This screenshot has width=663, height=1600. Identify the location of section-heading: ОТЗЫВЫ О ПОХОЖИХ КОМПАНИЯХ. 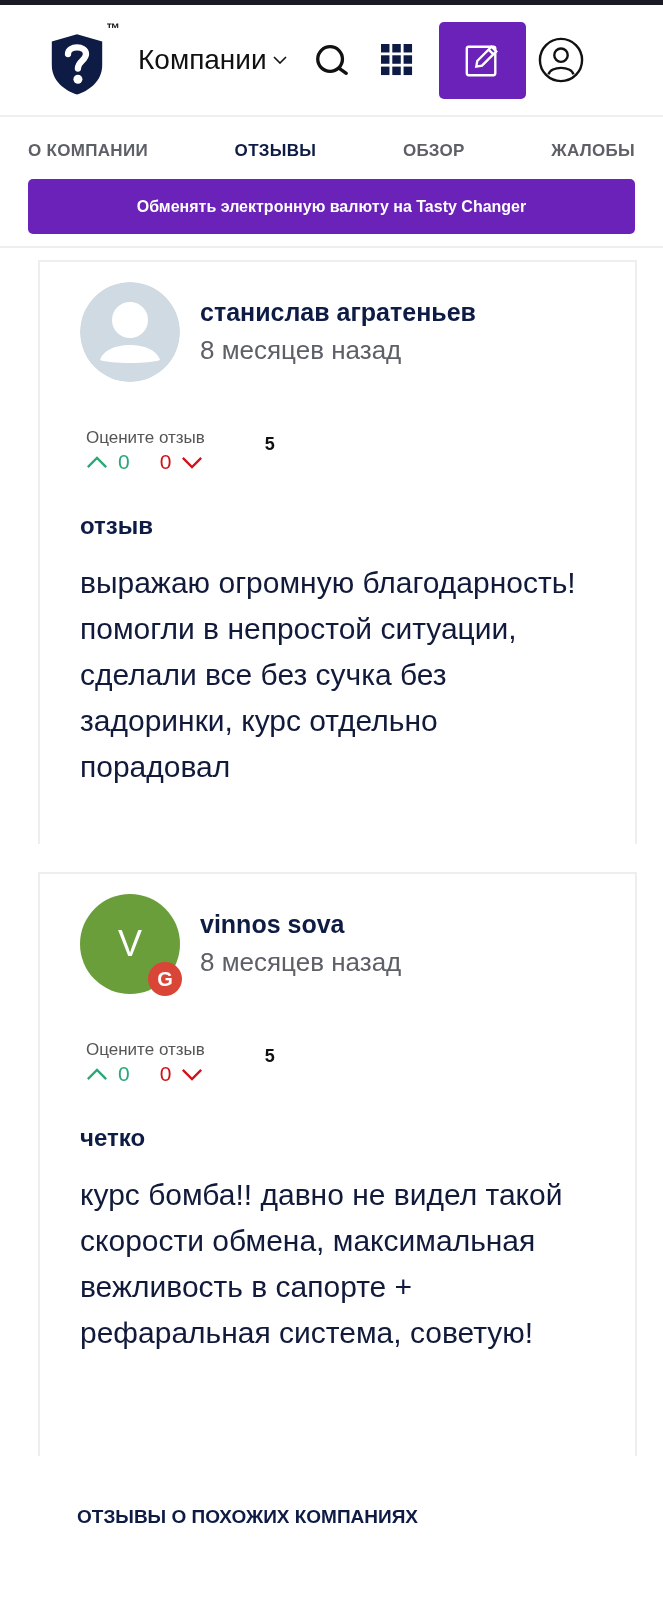
(248, 1517).